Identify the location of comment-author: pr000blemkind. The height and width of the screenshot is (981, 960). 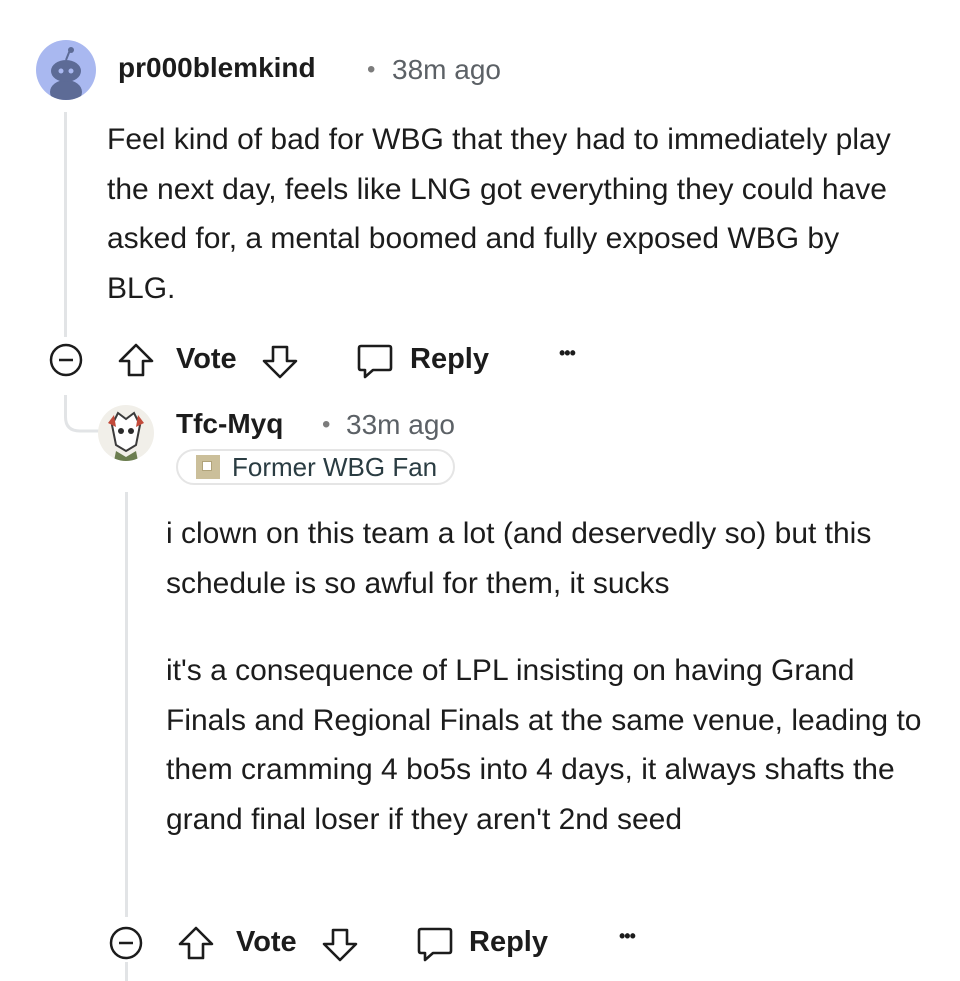
(217, 68).